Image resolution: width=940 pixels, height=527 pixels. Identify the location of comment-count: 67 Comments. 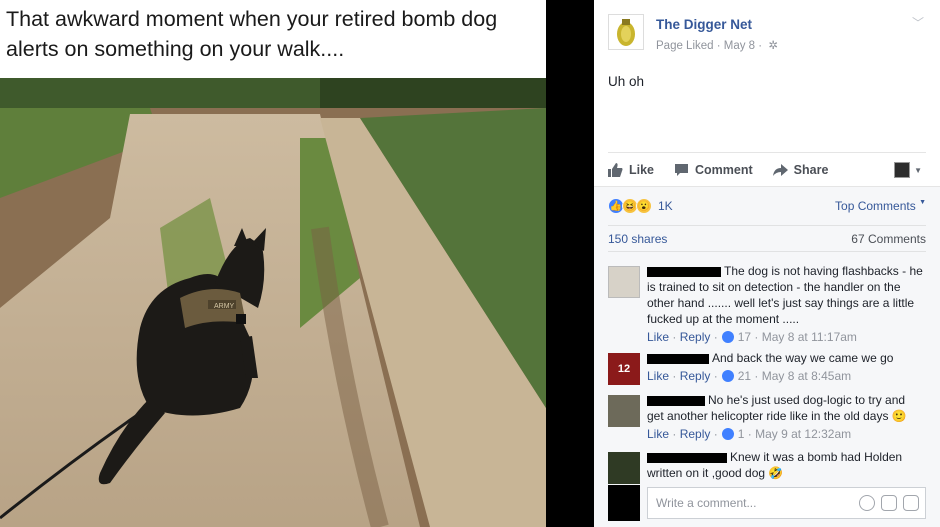
(888, 239).